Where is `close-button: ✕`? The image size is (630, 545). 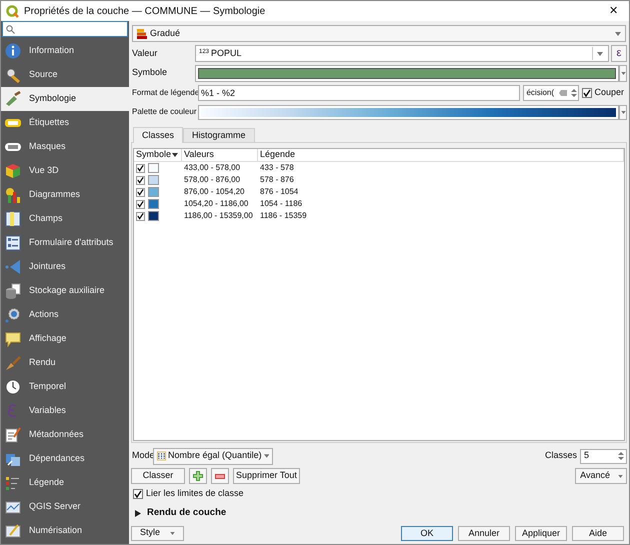
close-button: ✕ is located at coordinates (613, 11).